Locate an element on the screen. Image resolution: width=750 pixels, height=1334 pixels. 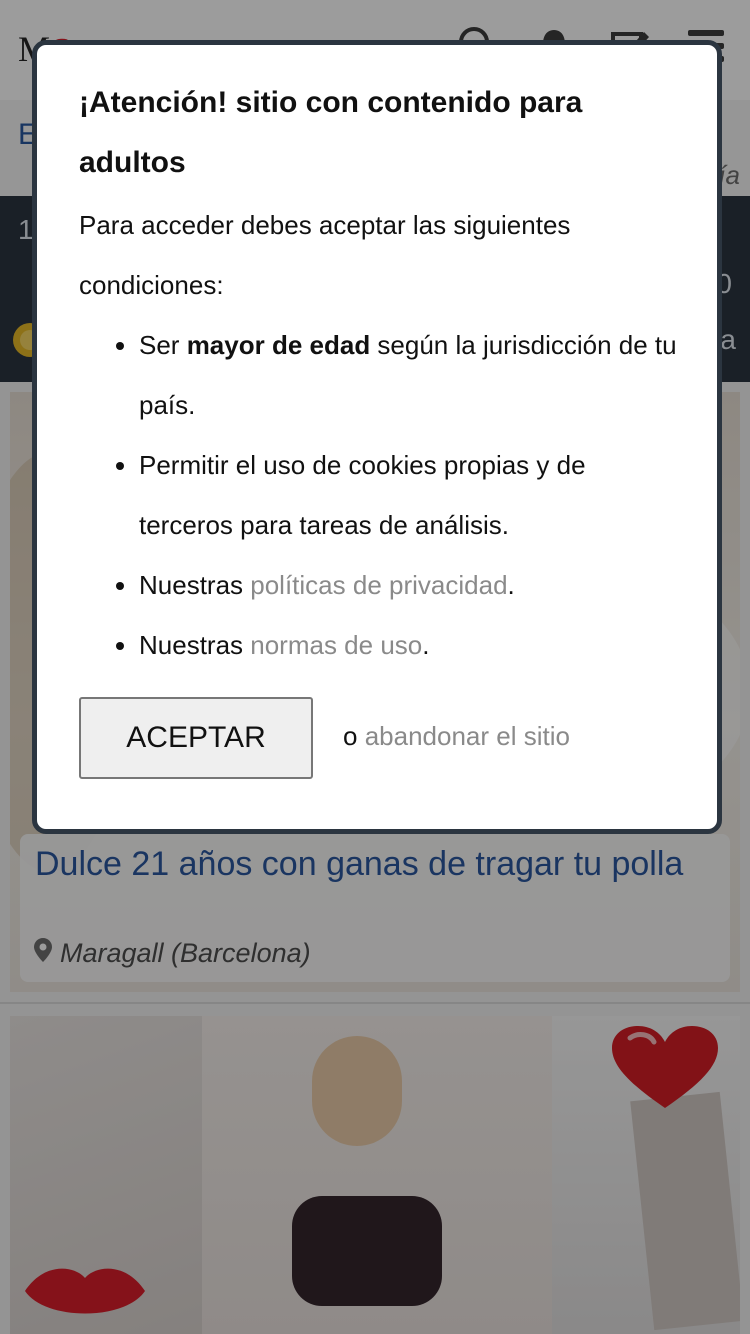
leave-or-text: o is located at coordinates (354, 736).